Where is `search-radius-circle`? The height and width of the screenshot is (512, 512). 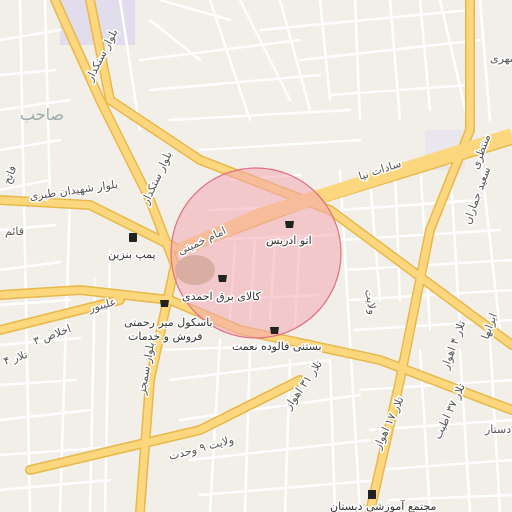 search-radius-circle is located at coordinates (256, 253).